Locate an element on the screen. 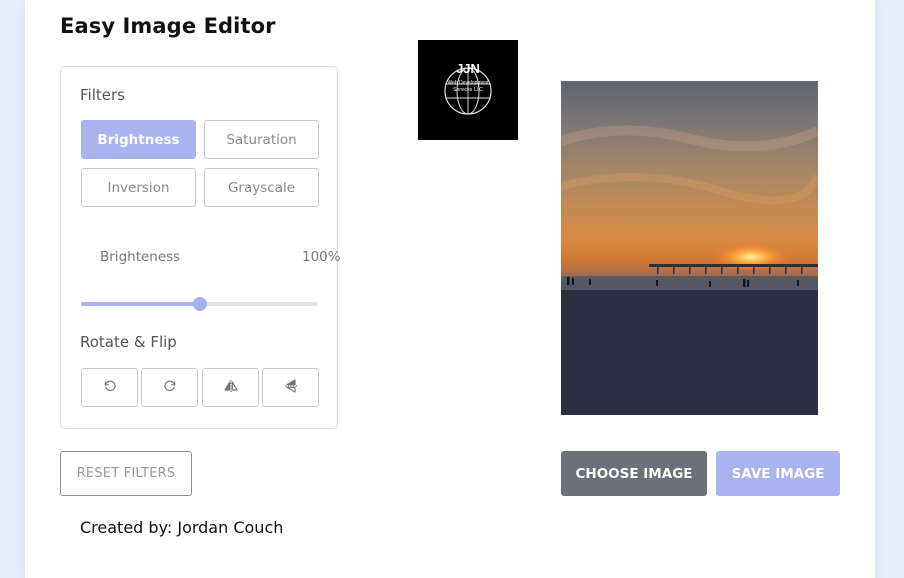 This screenshot has width=904, height=578. rotate-flip-heading: Rotate & Flip is located at coordinates (128, 342).